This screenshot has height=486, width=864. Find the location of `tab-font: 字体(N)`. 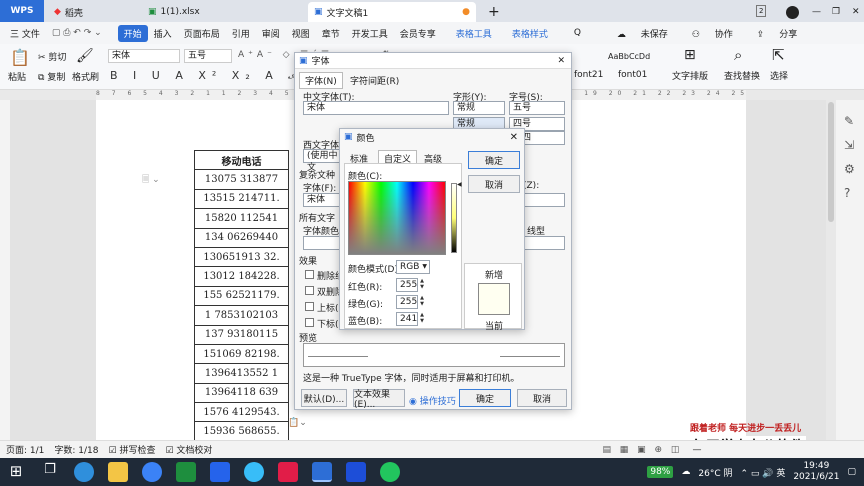

tab-font: 字体(N) is located at coordinates (321, 80).